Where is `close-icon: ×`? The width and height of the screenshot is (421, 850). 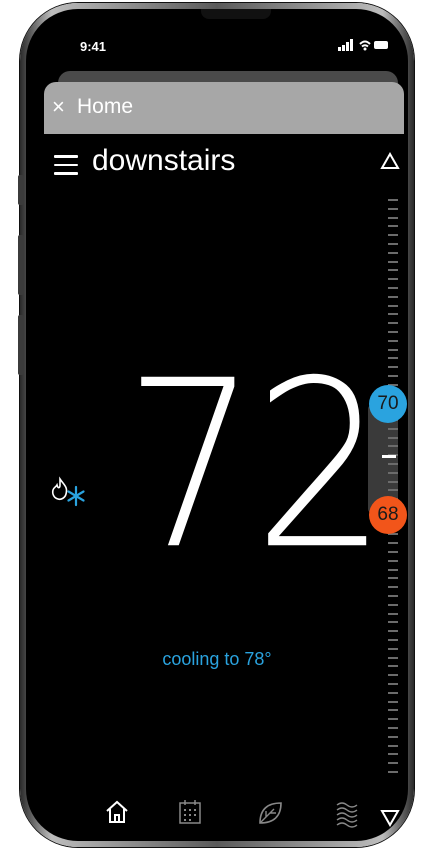 close-icon: × is located at coordinates (58, 107).